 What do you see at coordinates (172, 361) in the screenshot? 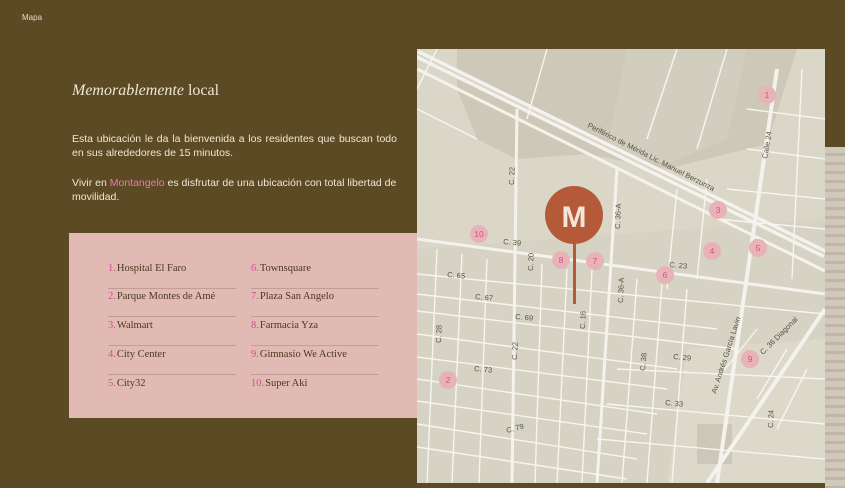
I see `place-item-city-center: 4.City Center` at bounding box center [172, 361].